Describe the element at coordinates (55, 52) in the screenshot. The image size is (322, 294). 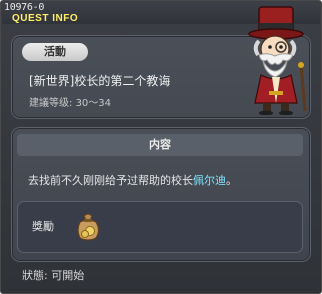
I see `quest-type-badge: 活動` at that location.